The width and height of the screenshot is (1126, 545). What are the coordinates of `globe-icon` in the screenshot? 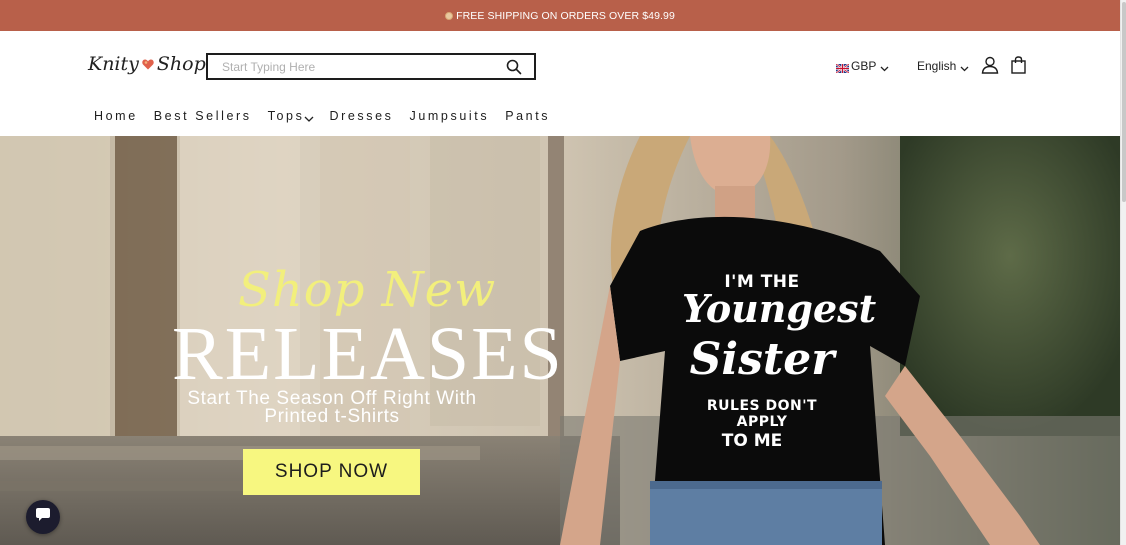 It's located at (449, 15).